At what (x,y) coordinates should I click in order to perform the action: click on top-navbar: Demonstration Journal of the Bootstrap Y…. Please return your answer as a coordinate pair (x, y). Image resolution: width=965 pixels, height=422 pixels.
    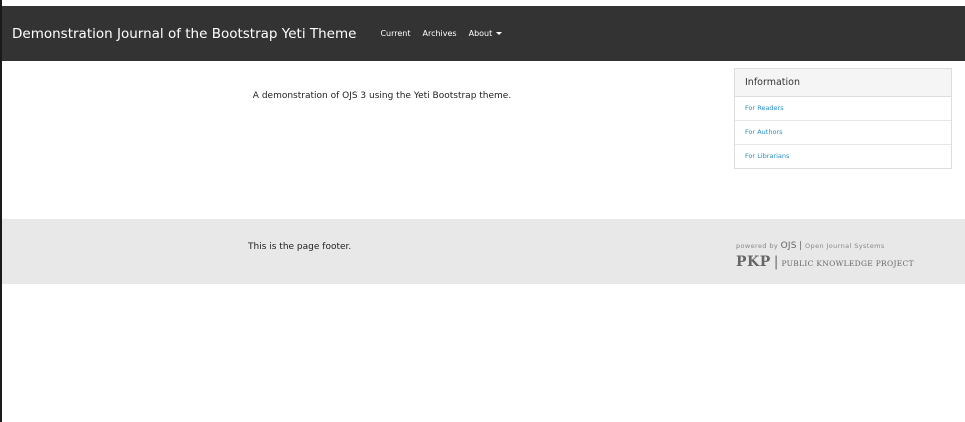
    Looking at the image, I should click on (483, 33).